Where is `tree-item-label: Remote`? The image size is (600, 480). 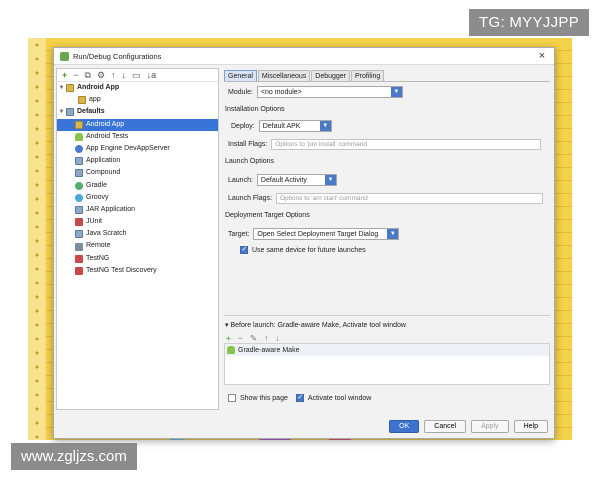 tree-item-label: Remote is located at coordinates (98, 246).